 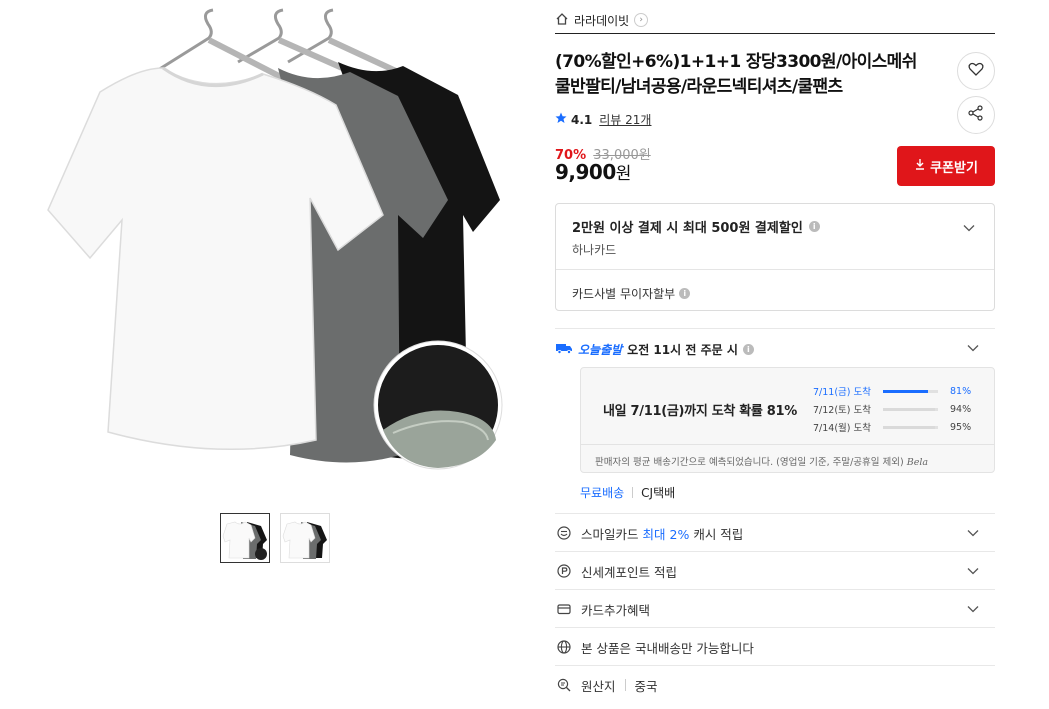 What do you see at coordinates (582, 119) in the screenshot?
I see `rating-score: 4.1` at bounding box center [582, 119].